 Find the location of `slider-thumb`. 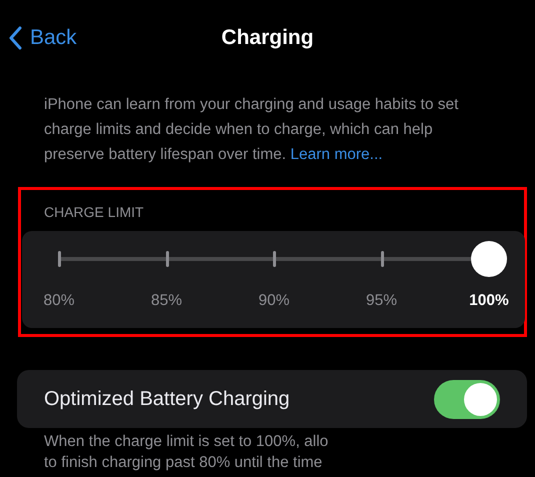

slider-thumb is located at coordinates (489, 259).